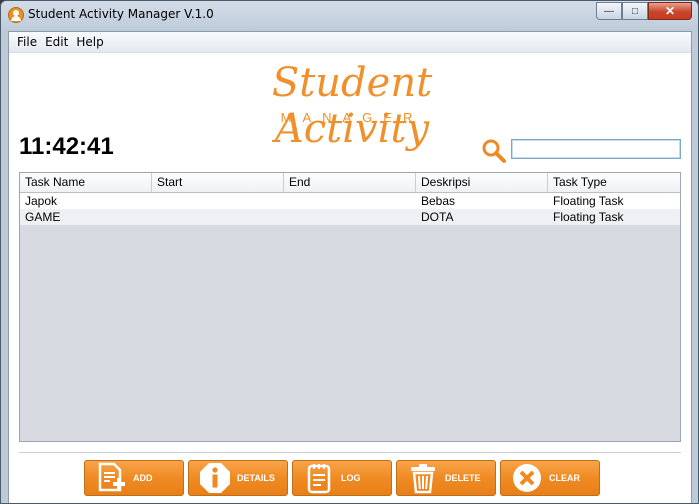  I want to click on window-title: Student Activity Manager V.1.0, so click(121, 14).